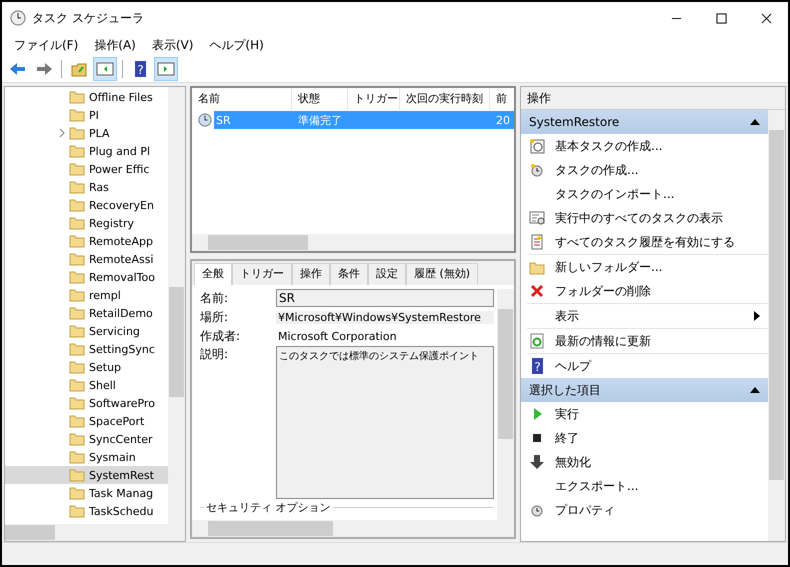  I want to click on pane-icon, so click(105, 69).